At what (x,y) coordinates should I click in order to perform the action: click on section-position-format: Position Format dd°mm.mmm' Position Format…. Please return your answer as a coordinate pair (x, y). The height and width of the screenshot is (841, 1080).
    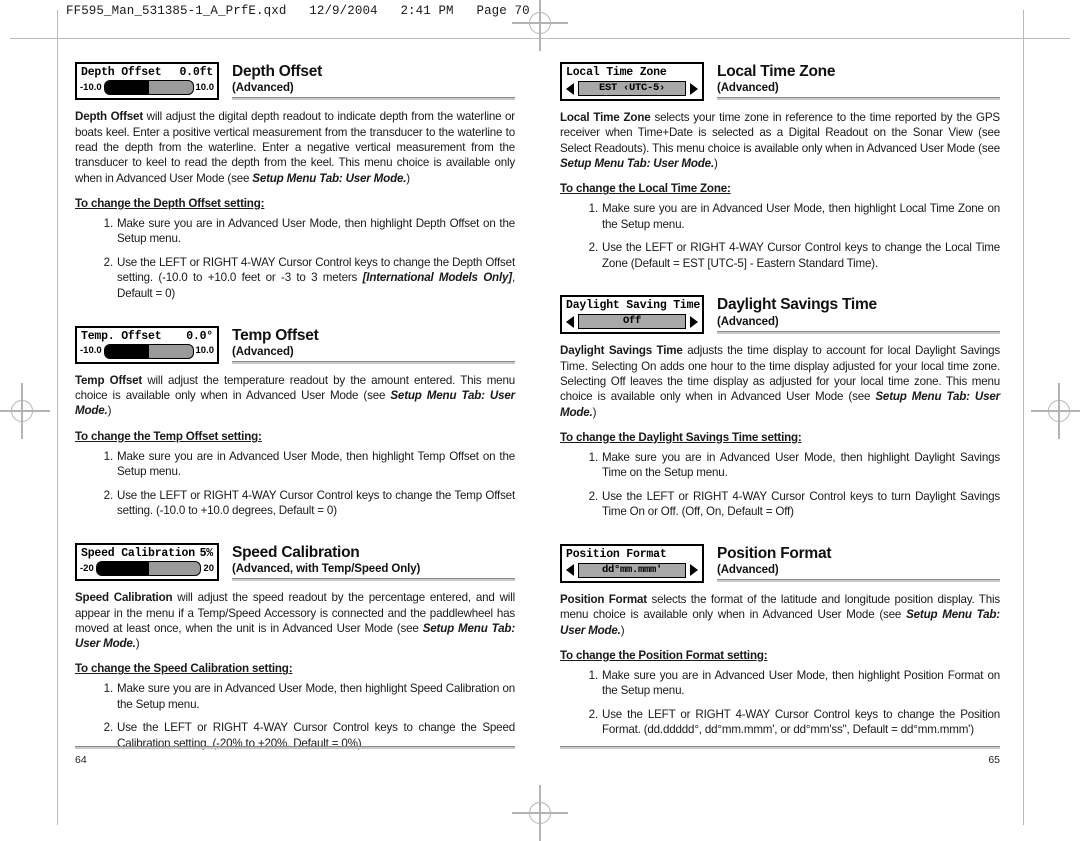
    Looking at the image, I should click on (780, 640).